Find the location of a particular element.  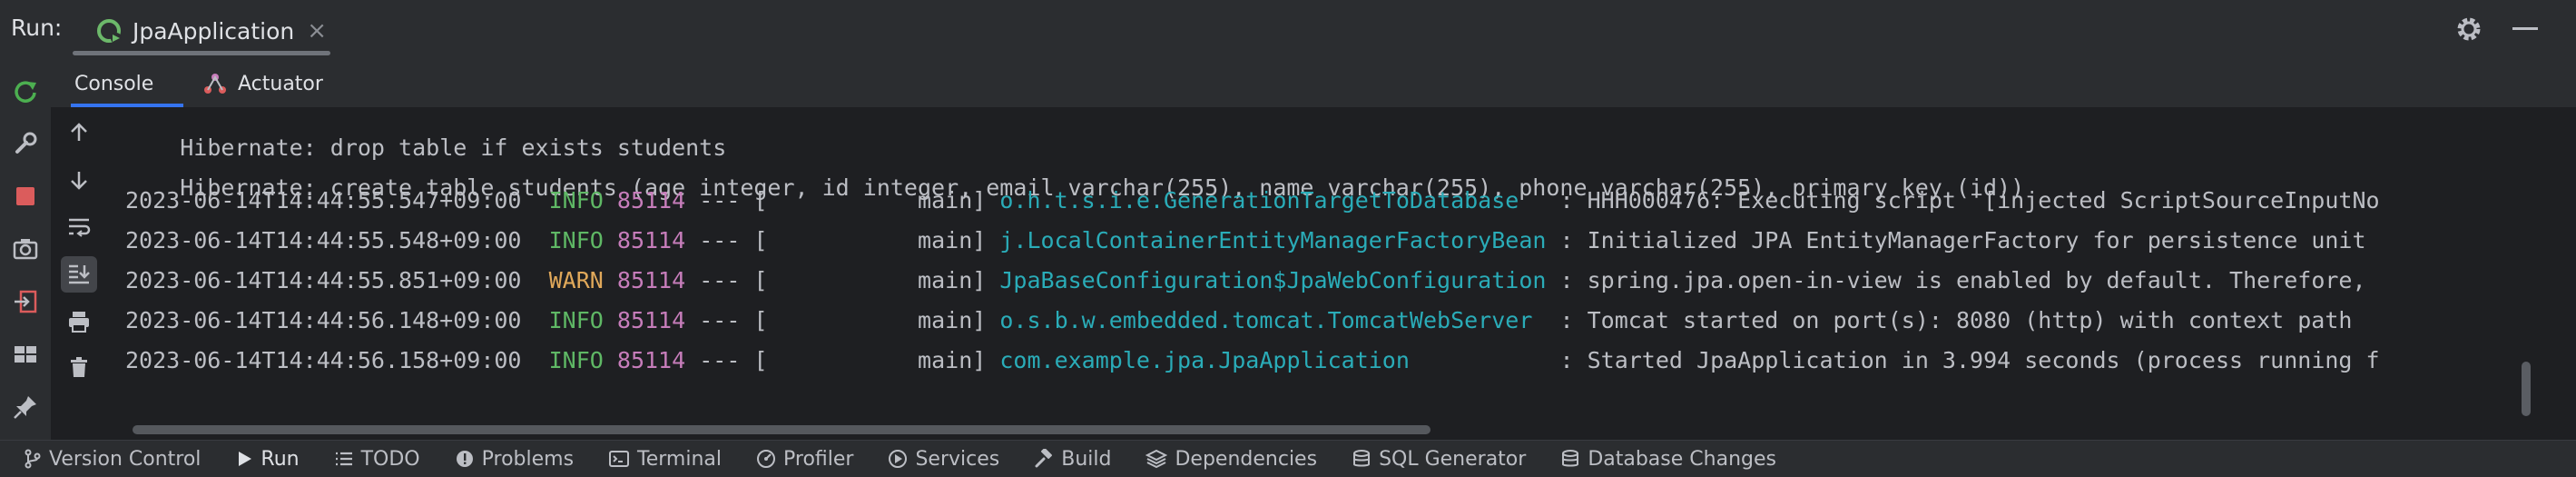

stop-icon is located at coordinates (25, 196).